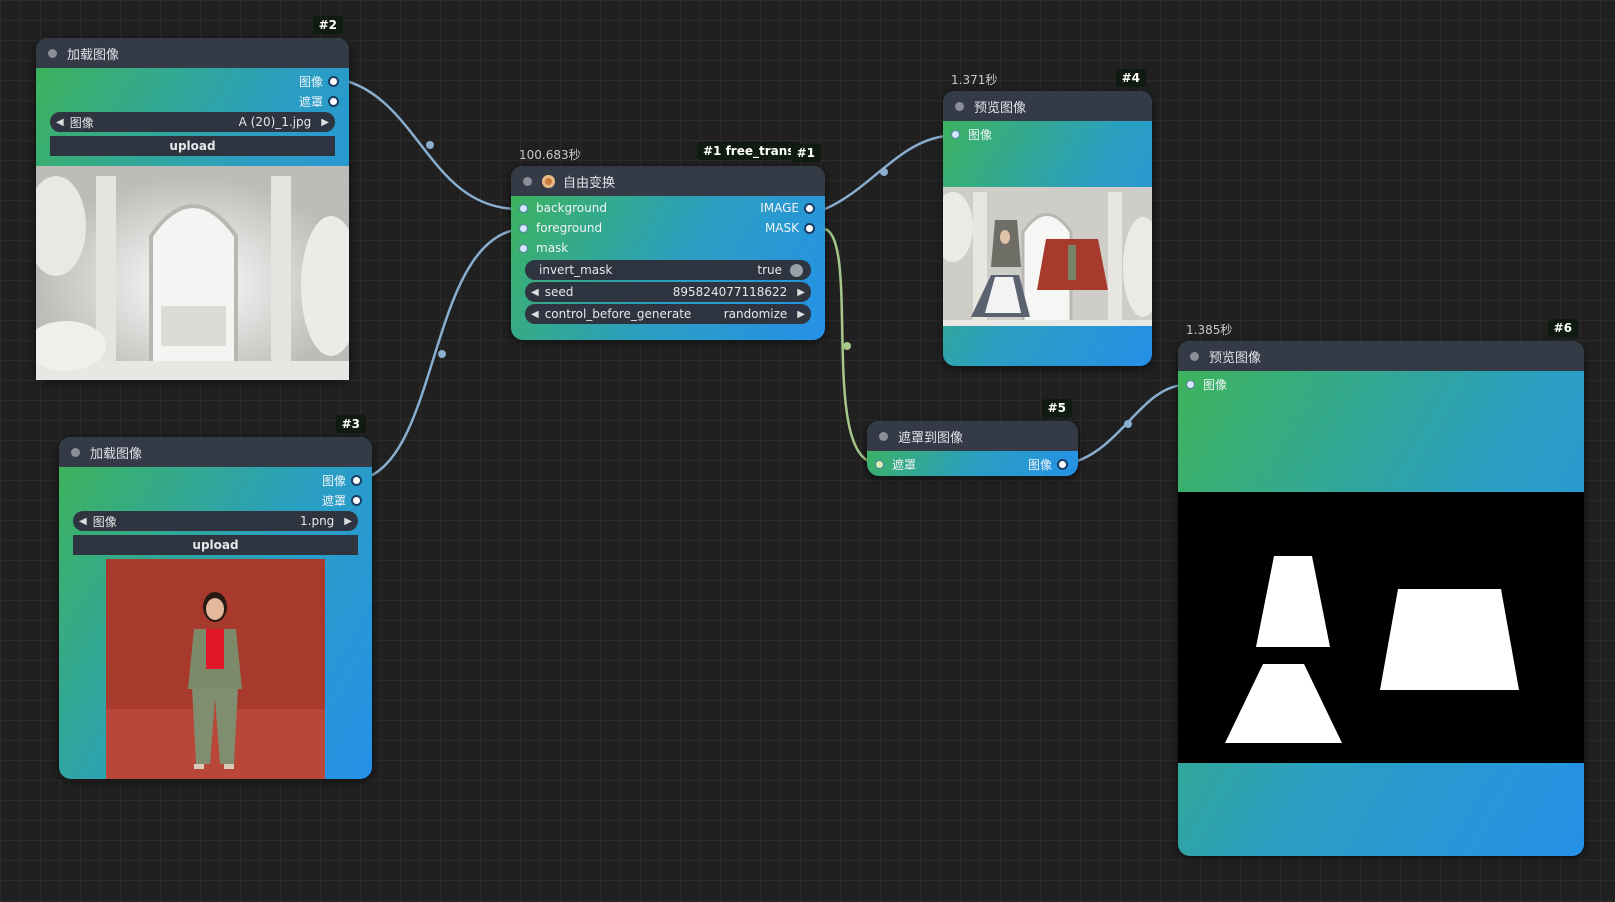 This screenshot has width=1615, height=902. I want to click on output-slot-mask: MASK, so click(790, 228).